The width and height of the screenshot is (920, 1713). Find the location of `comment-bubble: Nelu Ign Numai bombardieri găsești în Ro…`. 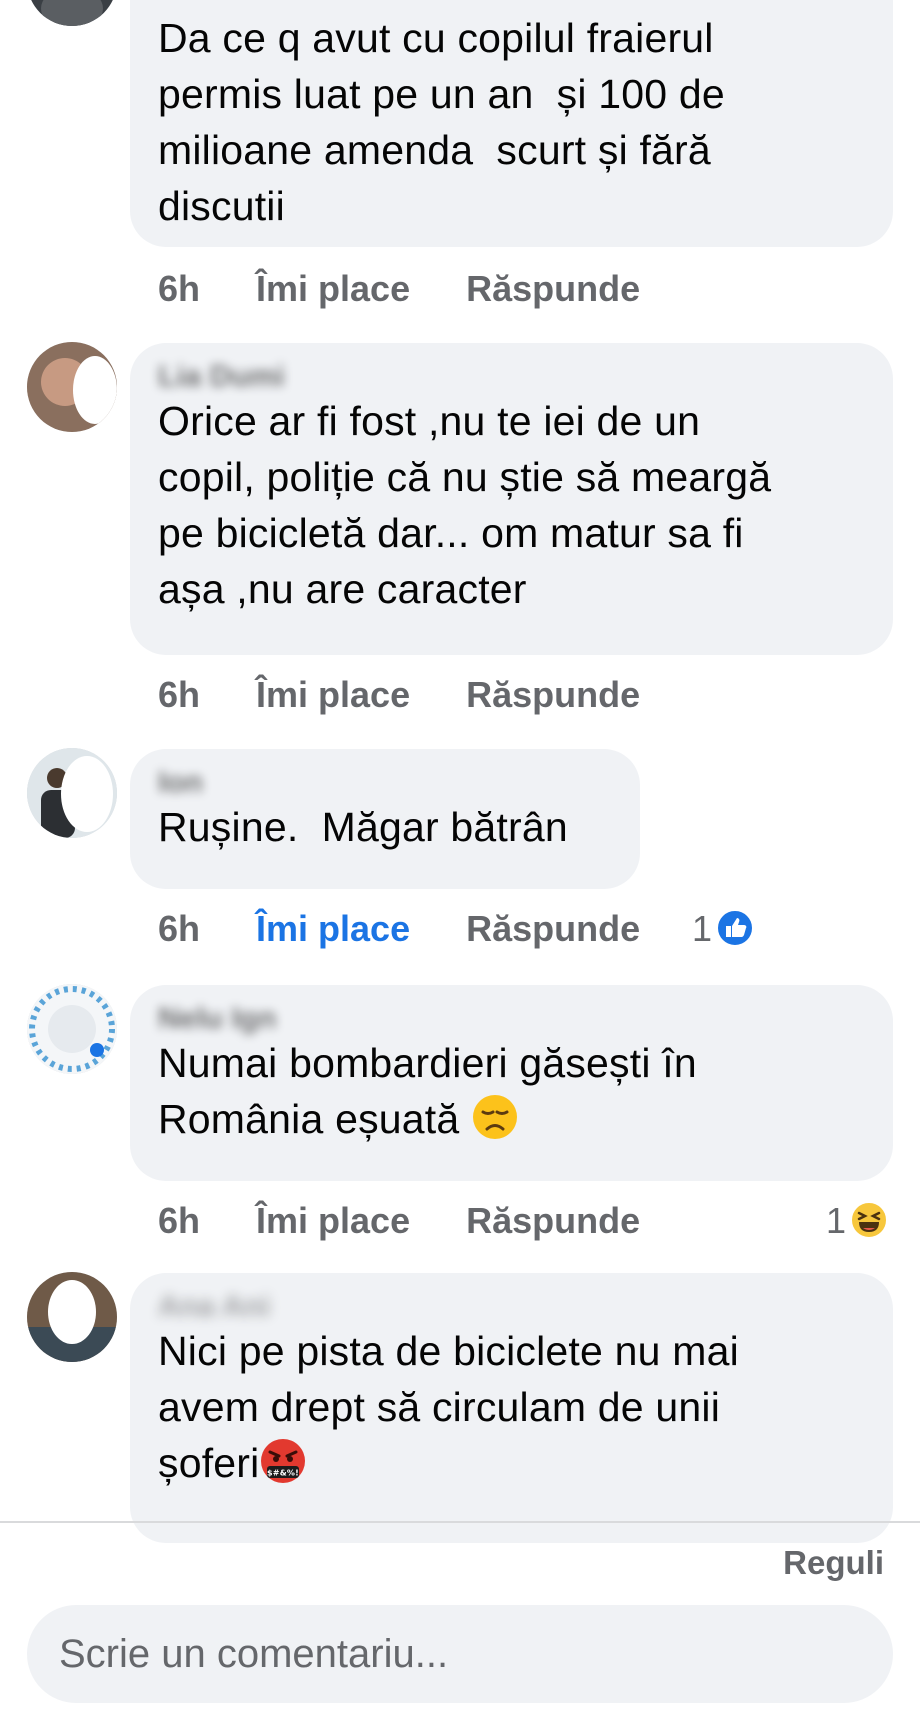

comment-bubble: Nelu Ign Numai bombardieri găsești în Ro… is located at coordinates (511, 1083).